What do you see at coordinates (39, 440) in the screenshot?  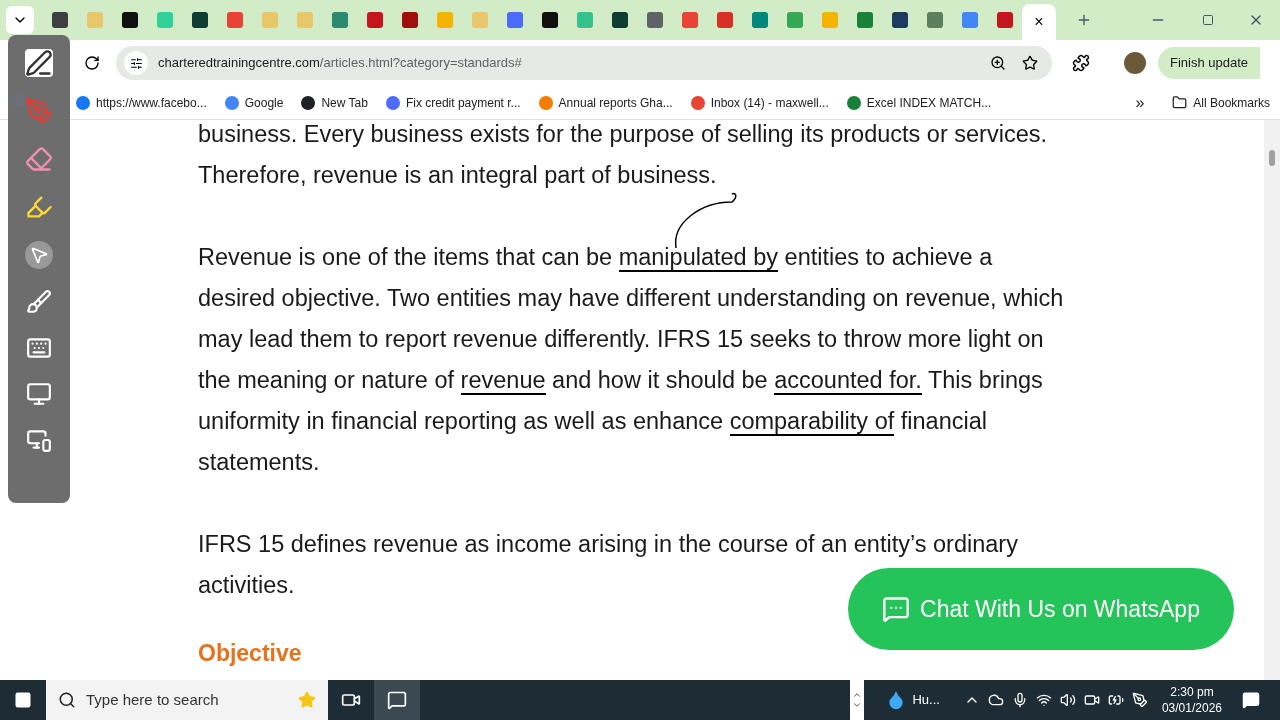 I see `screens-icon` at bounding box center [39, 440].